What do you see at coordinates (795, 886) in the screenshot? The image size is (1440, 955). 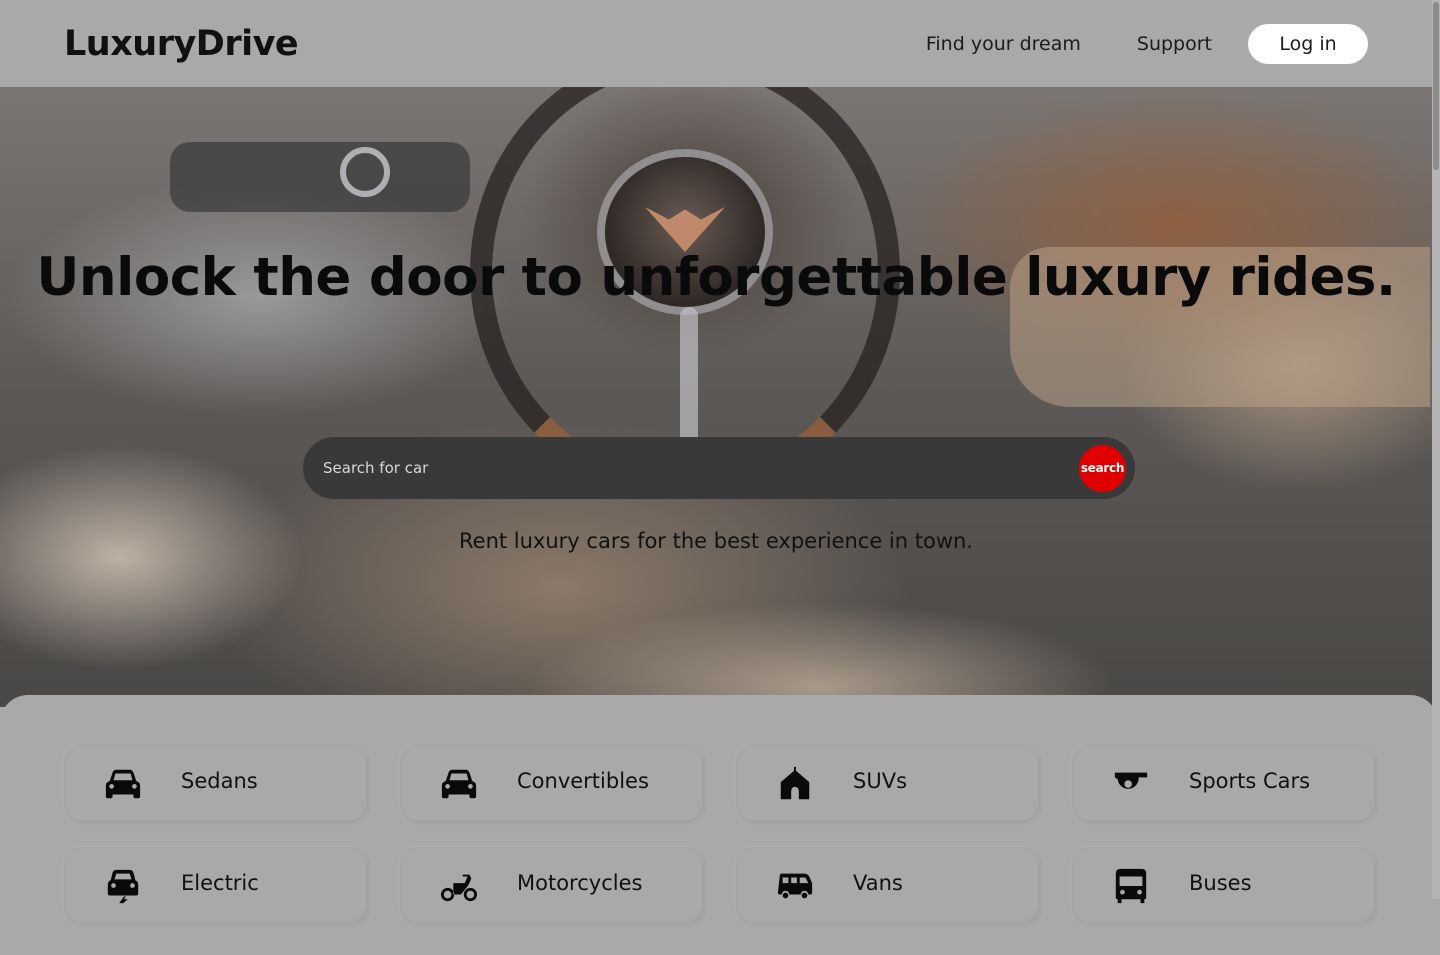 I see `van-icon` at bounding box center [795, 886].